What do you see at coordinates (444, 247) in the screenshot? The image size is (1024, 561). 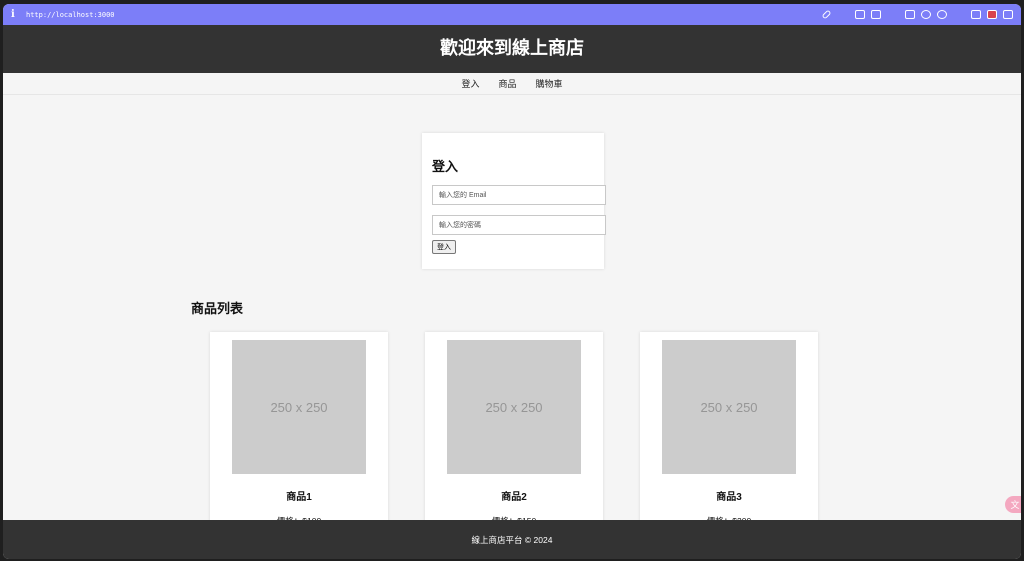 I see `login-button: 登入` at bounding box center [444, 247].